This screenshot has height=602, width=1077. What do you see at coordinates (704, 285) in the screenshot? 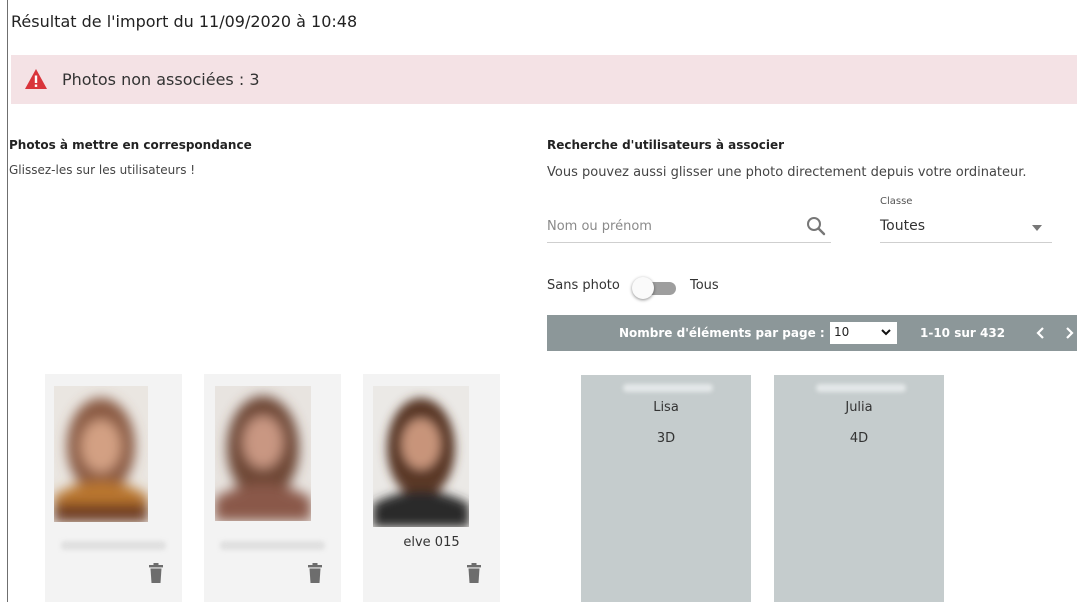
I see `toggle-label-all: Tous` at bounding box center [704, 285].